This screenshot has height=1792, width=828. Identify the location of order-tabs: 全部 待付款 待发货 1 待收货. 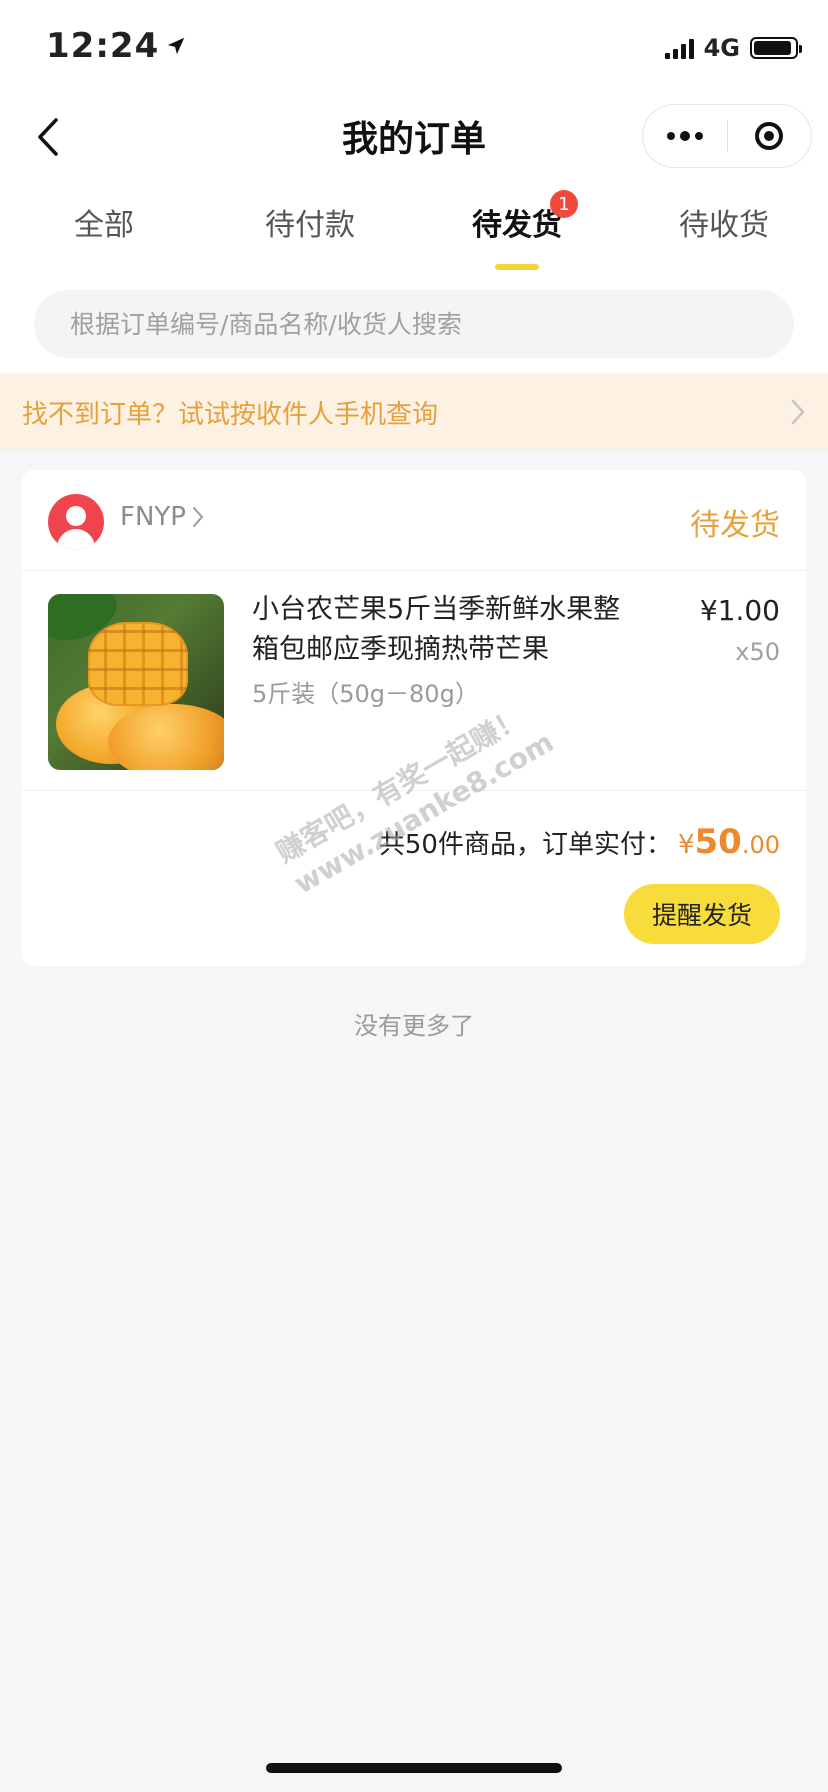
(414, 231).